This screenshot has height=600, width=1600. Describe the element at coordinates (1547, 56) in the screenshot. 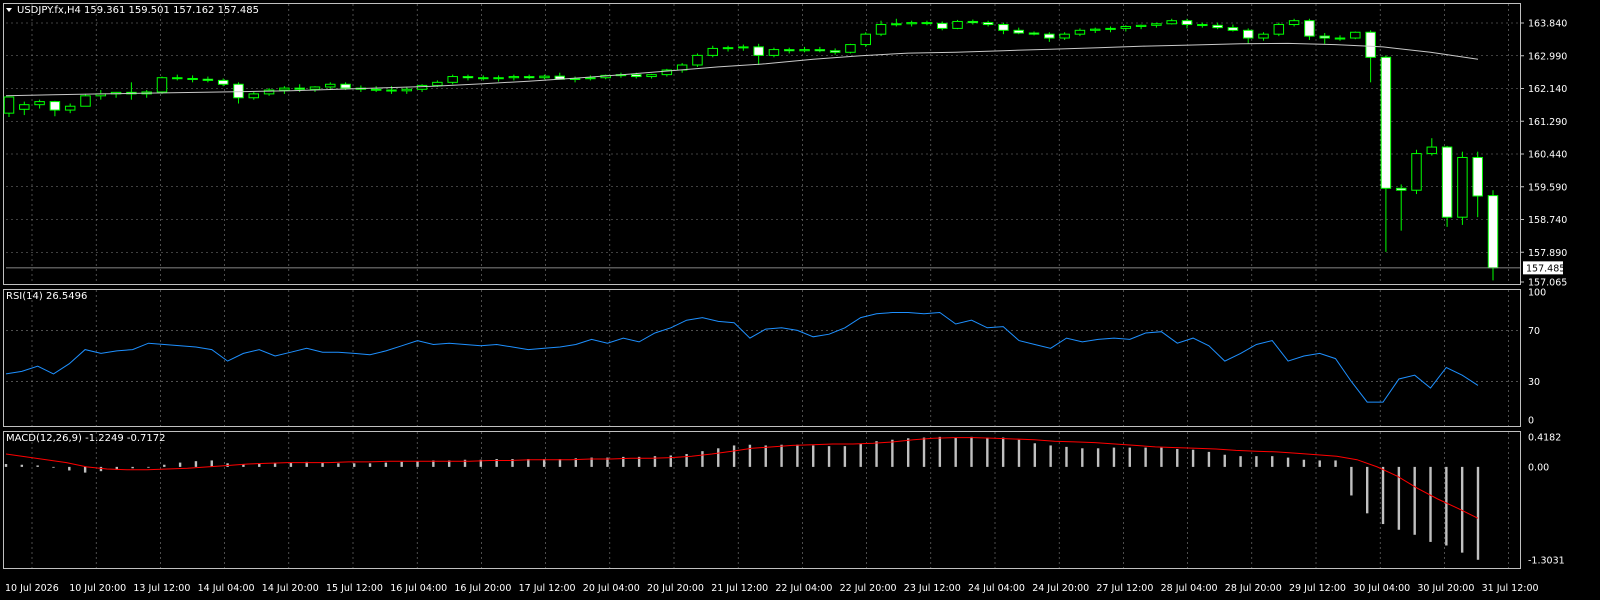

I see `price-axis-label: 162.990` at that location.